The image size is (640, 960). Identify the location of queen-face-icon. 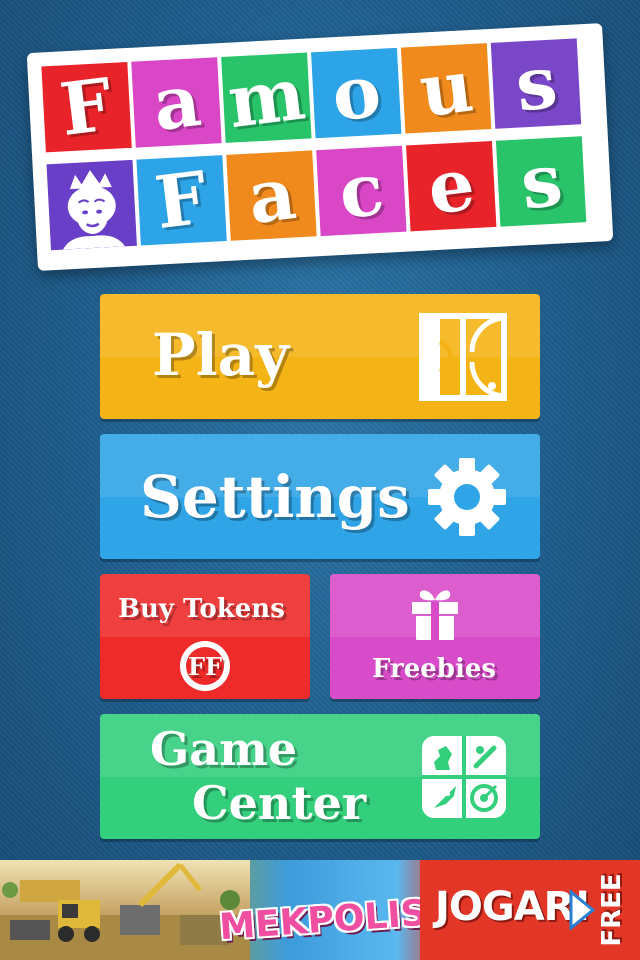
(91, 205).